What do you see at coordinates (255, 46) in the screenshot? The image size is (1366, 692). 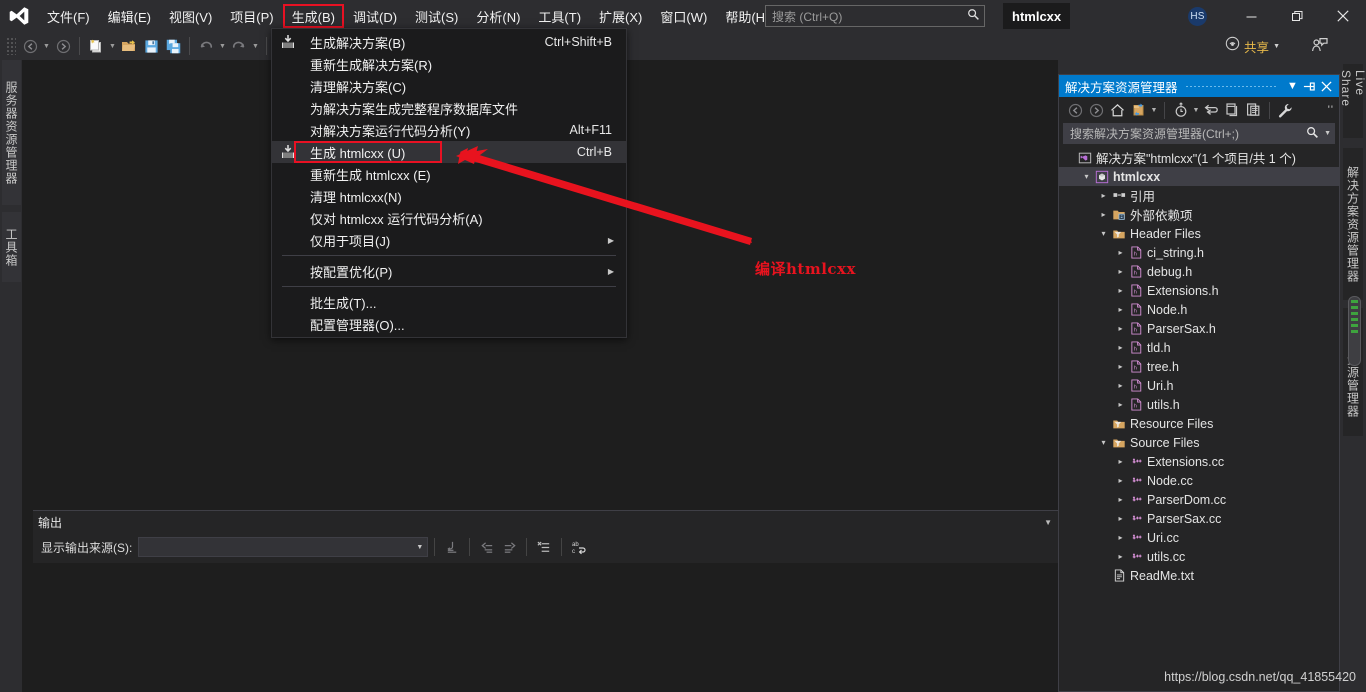 I see `redo-dropdown-icon: ▼` at bounding box center [255, 46].